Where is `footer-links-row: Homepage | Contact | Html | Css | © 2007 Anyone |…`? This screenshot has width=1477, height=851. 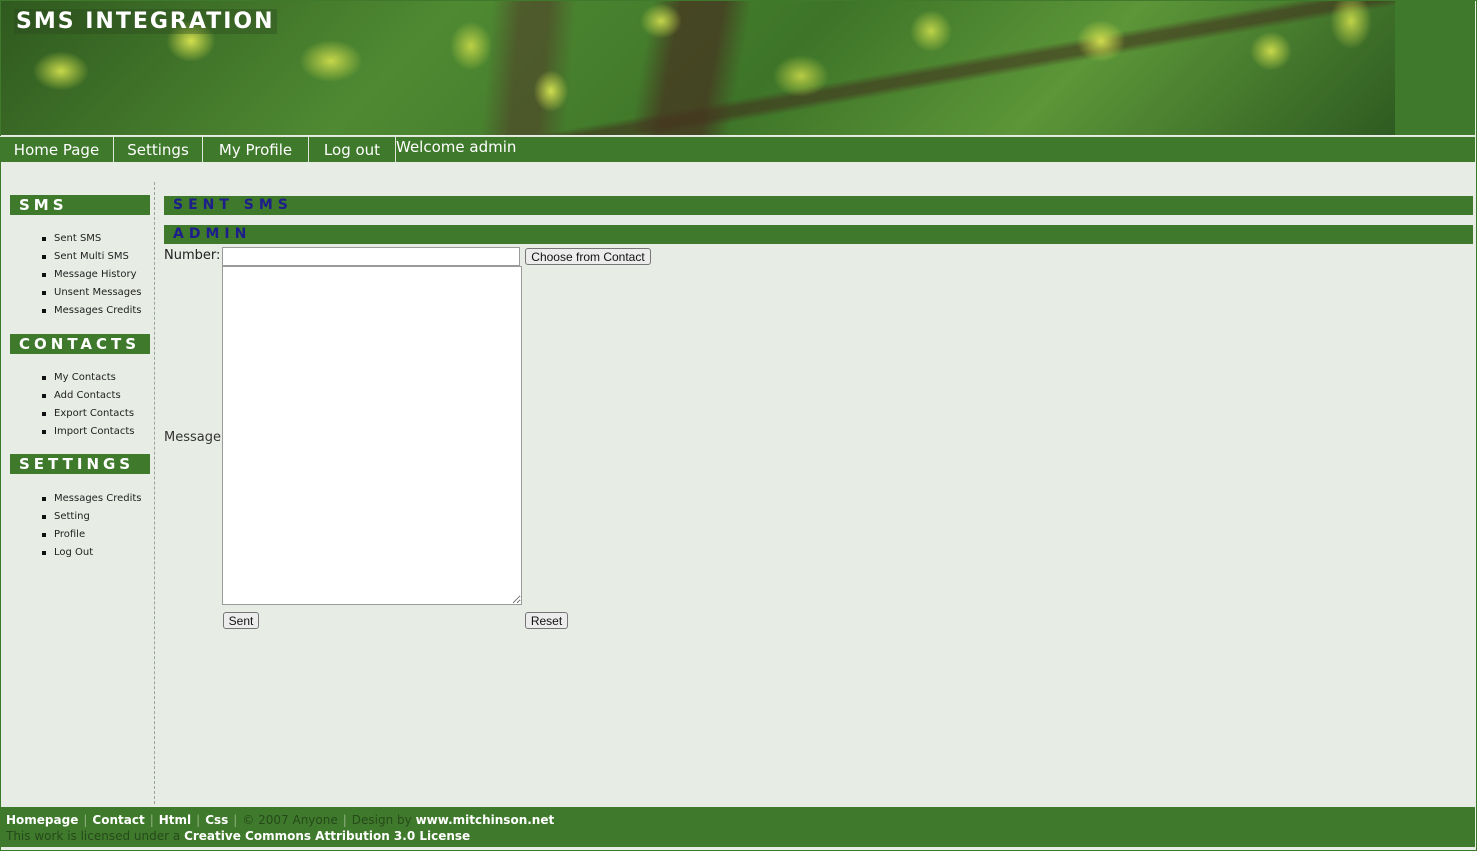
footer-links-row: Homepage | Contact | Html | Css | © 2007 Anyone |… is located at coordinates (280, 820).